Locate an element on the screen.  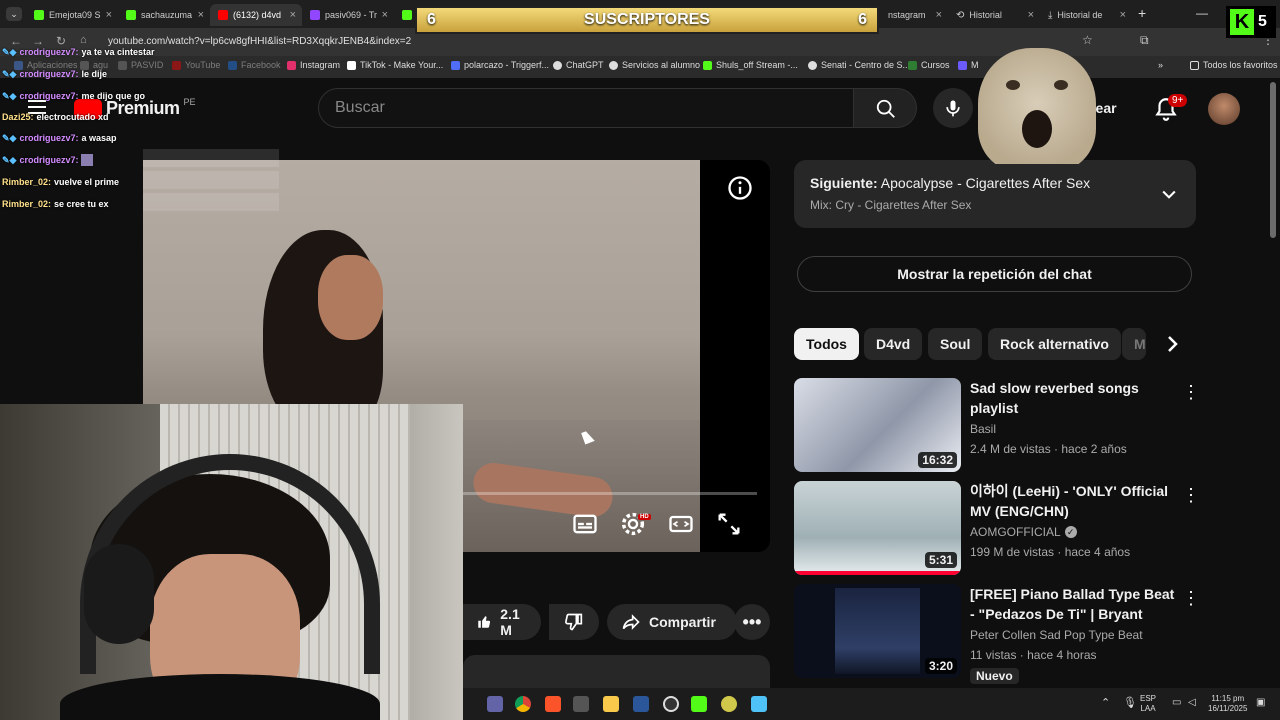
browser-tab: ⟲ Historial × is located at coordinates (994, 15).